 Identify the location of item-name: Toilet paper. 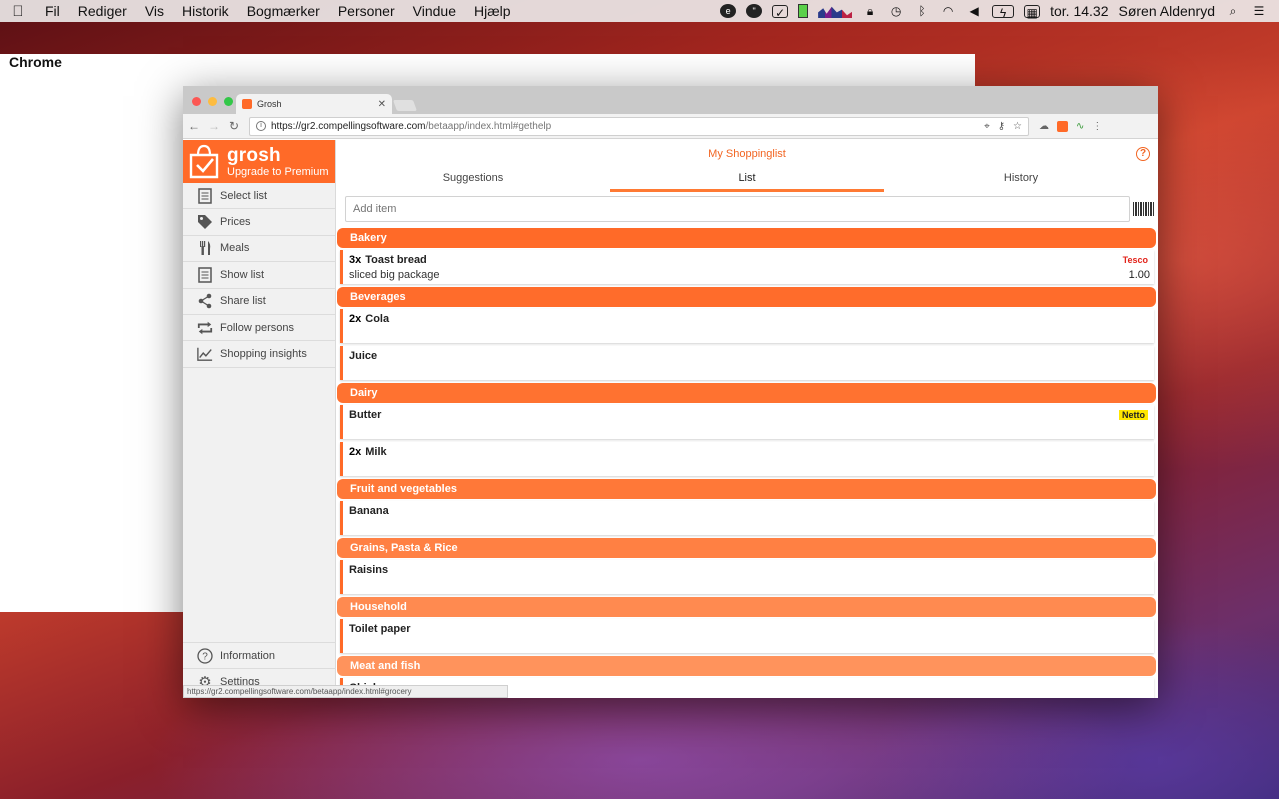
(380, 629).